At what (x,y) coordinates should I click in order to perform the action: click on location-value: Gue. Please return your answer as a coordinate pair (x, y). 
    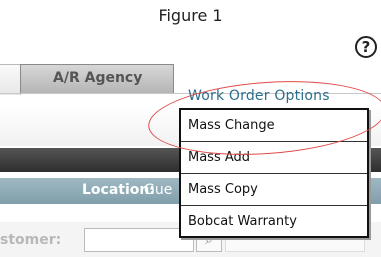
    Looking at the image, I should click on (158, 190).